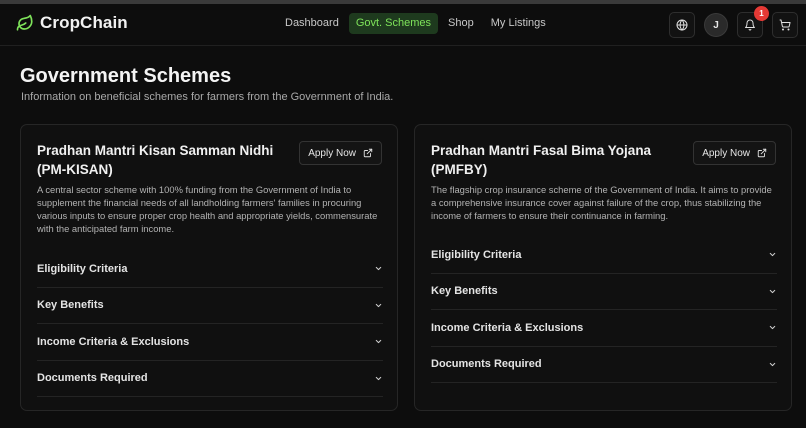 The width and height of the screenshot is (806, 428). I want to click on page-title: Government Schemes, so click(126, 76).